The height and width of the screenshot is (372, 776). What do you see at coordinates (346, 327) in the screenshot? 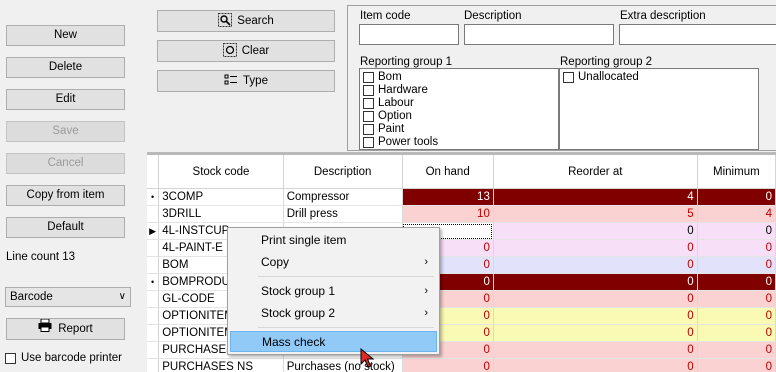
I see `menu-separator` at bounding box center [346, 327].